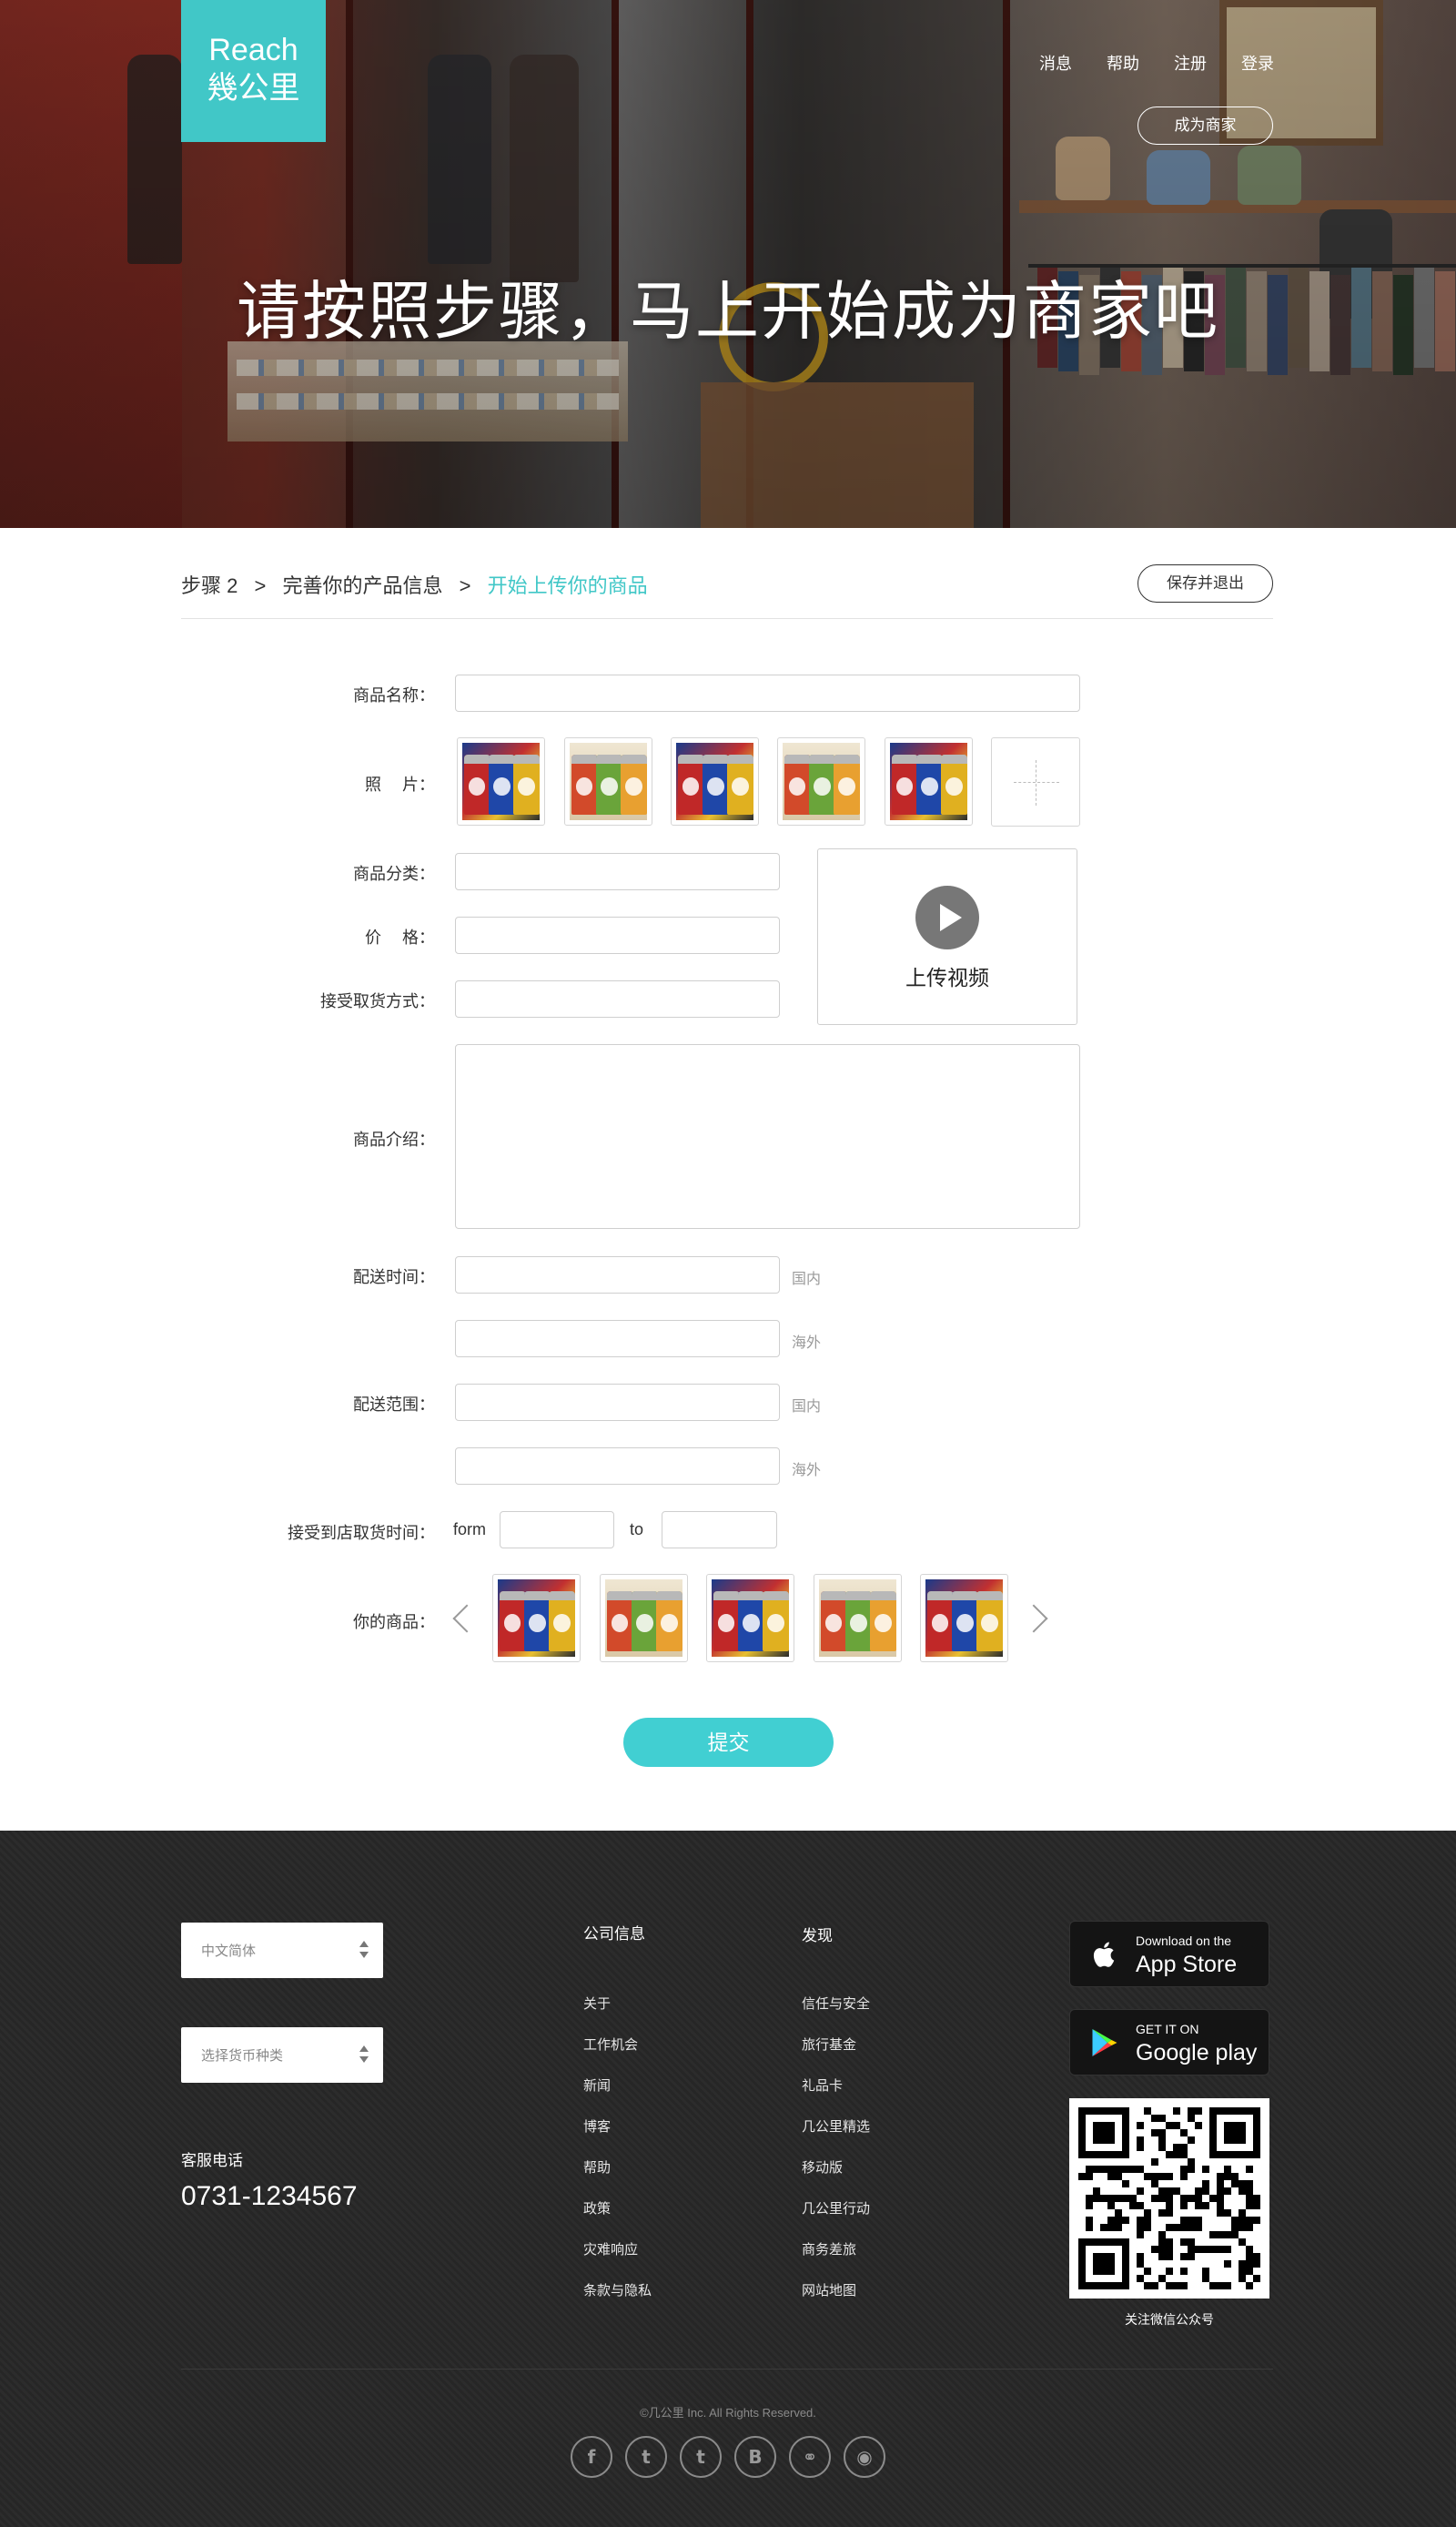 The image size is (1456, 2527). What do you see at coordinates (865, 2457) in the screenshot?
I see `weibo-icon: ◉` at bounding box center [865, 2457].